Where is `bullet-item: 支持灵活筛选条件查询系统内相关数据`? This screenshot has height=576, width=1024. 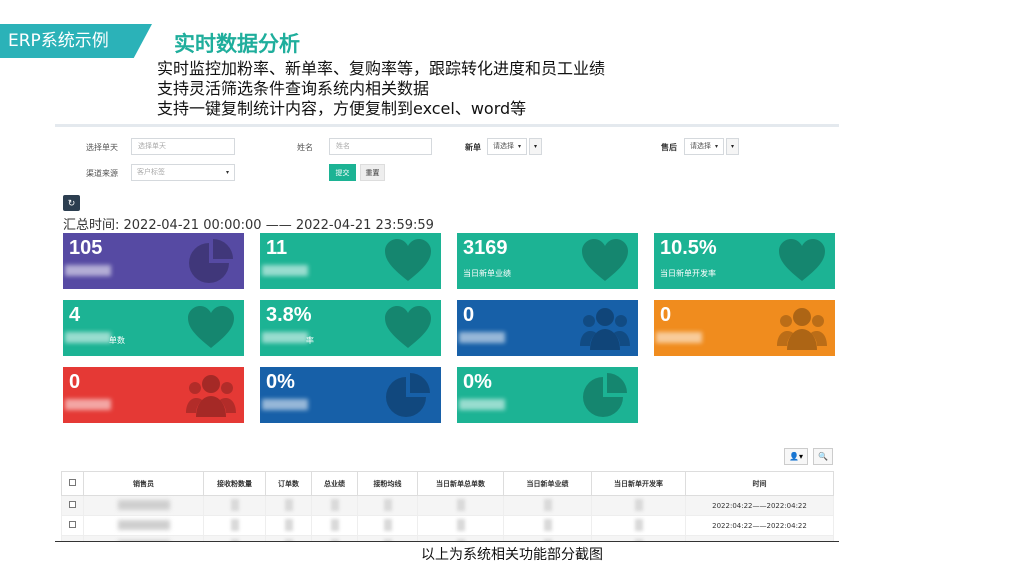 bullet-item: 支持灵活筛选条件查询系统内相关数据 is located at coordinates (293, 88).